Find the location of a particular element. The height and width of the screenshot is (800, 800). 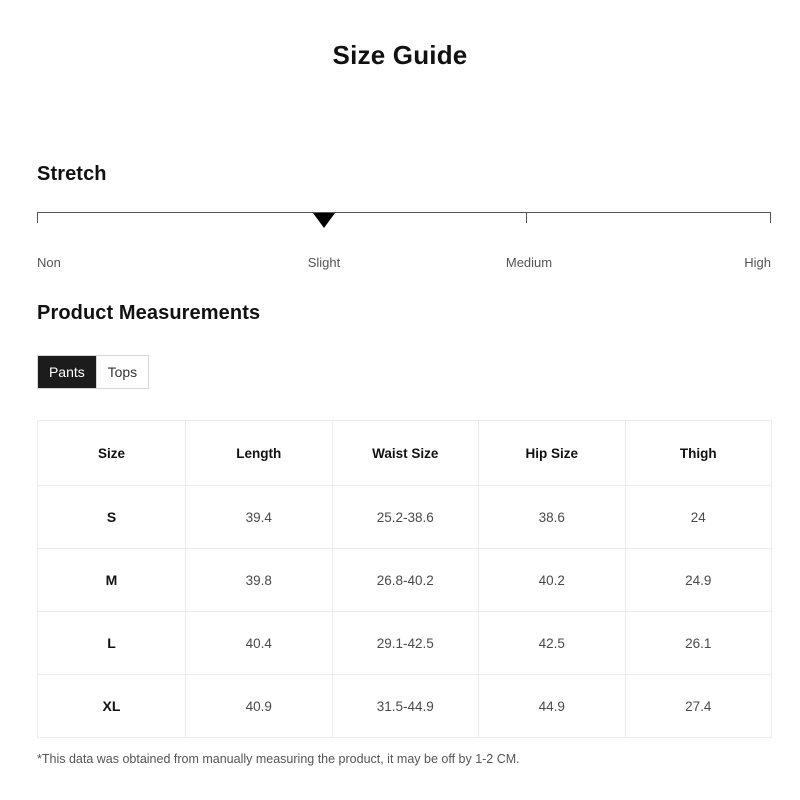

cell-length: 39.8 is located at coordinates (259, 580).